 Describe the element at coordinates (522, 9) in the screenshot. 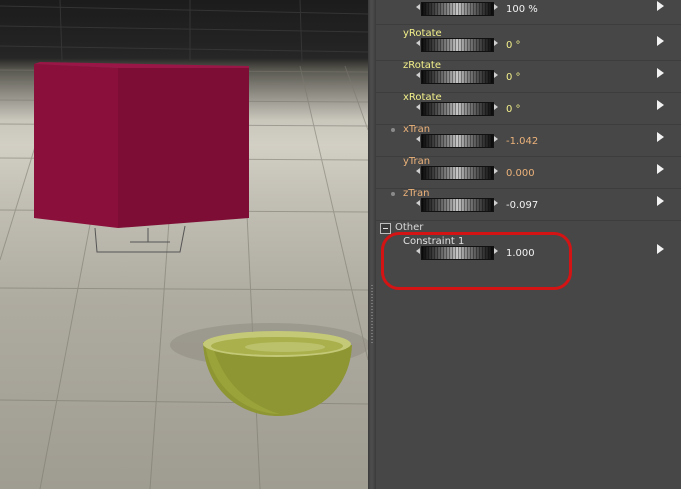

I see `param-value: 100 %` at that location.